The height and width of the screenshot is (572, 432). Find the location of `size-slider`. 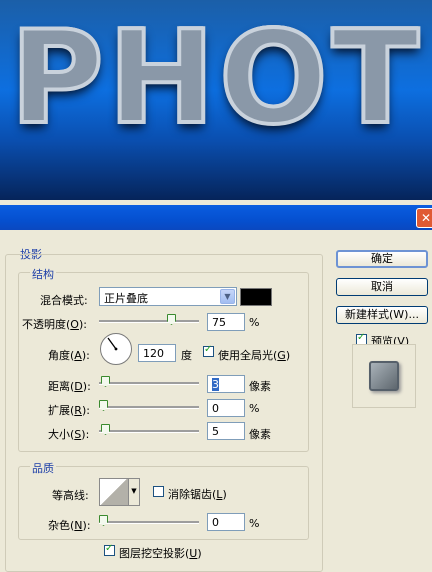

size-slider is located at coordinates (149, 430).